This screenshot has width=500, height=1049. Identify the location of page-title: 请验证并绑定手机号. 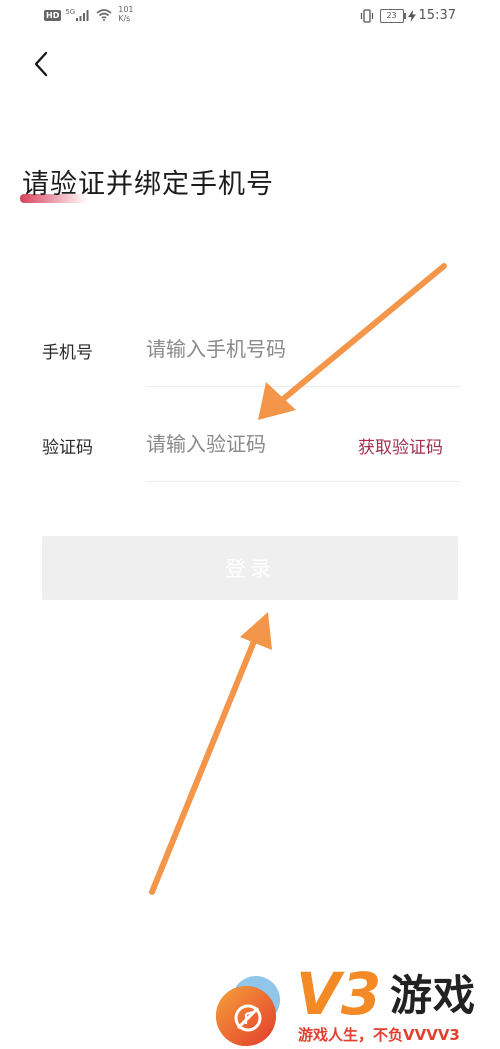
(148, 184).